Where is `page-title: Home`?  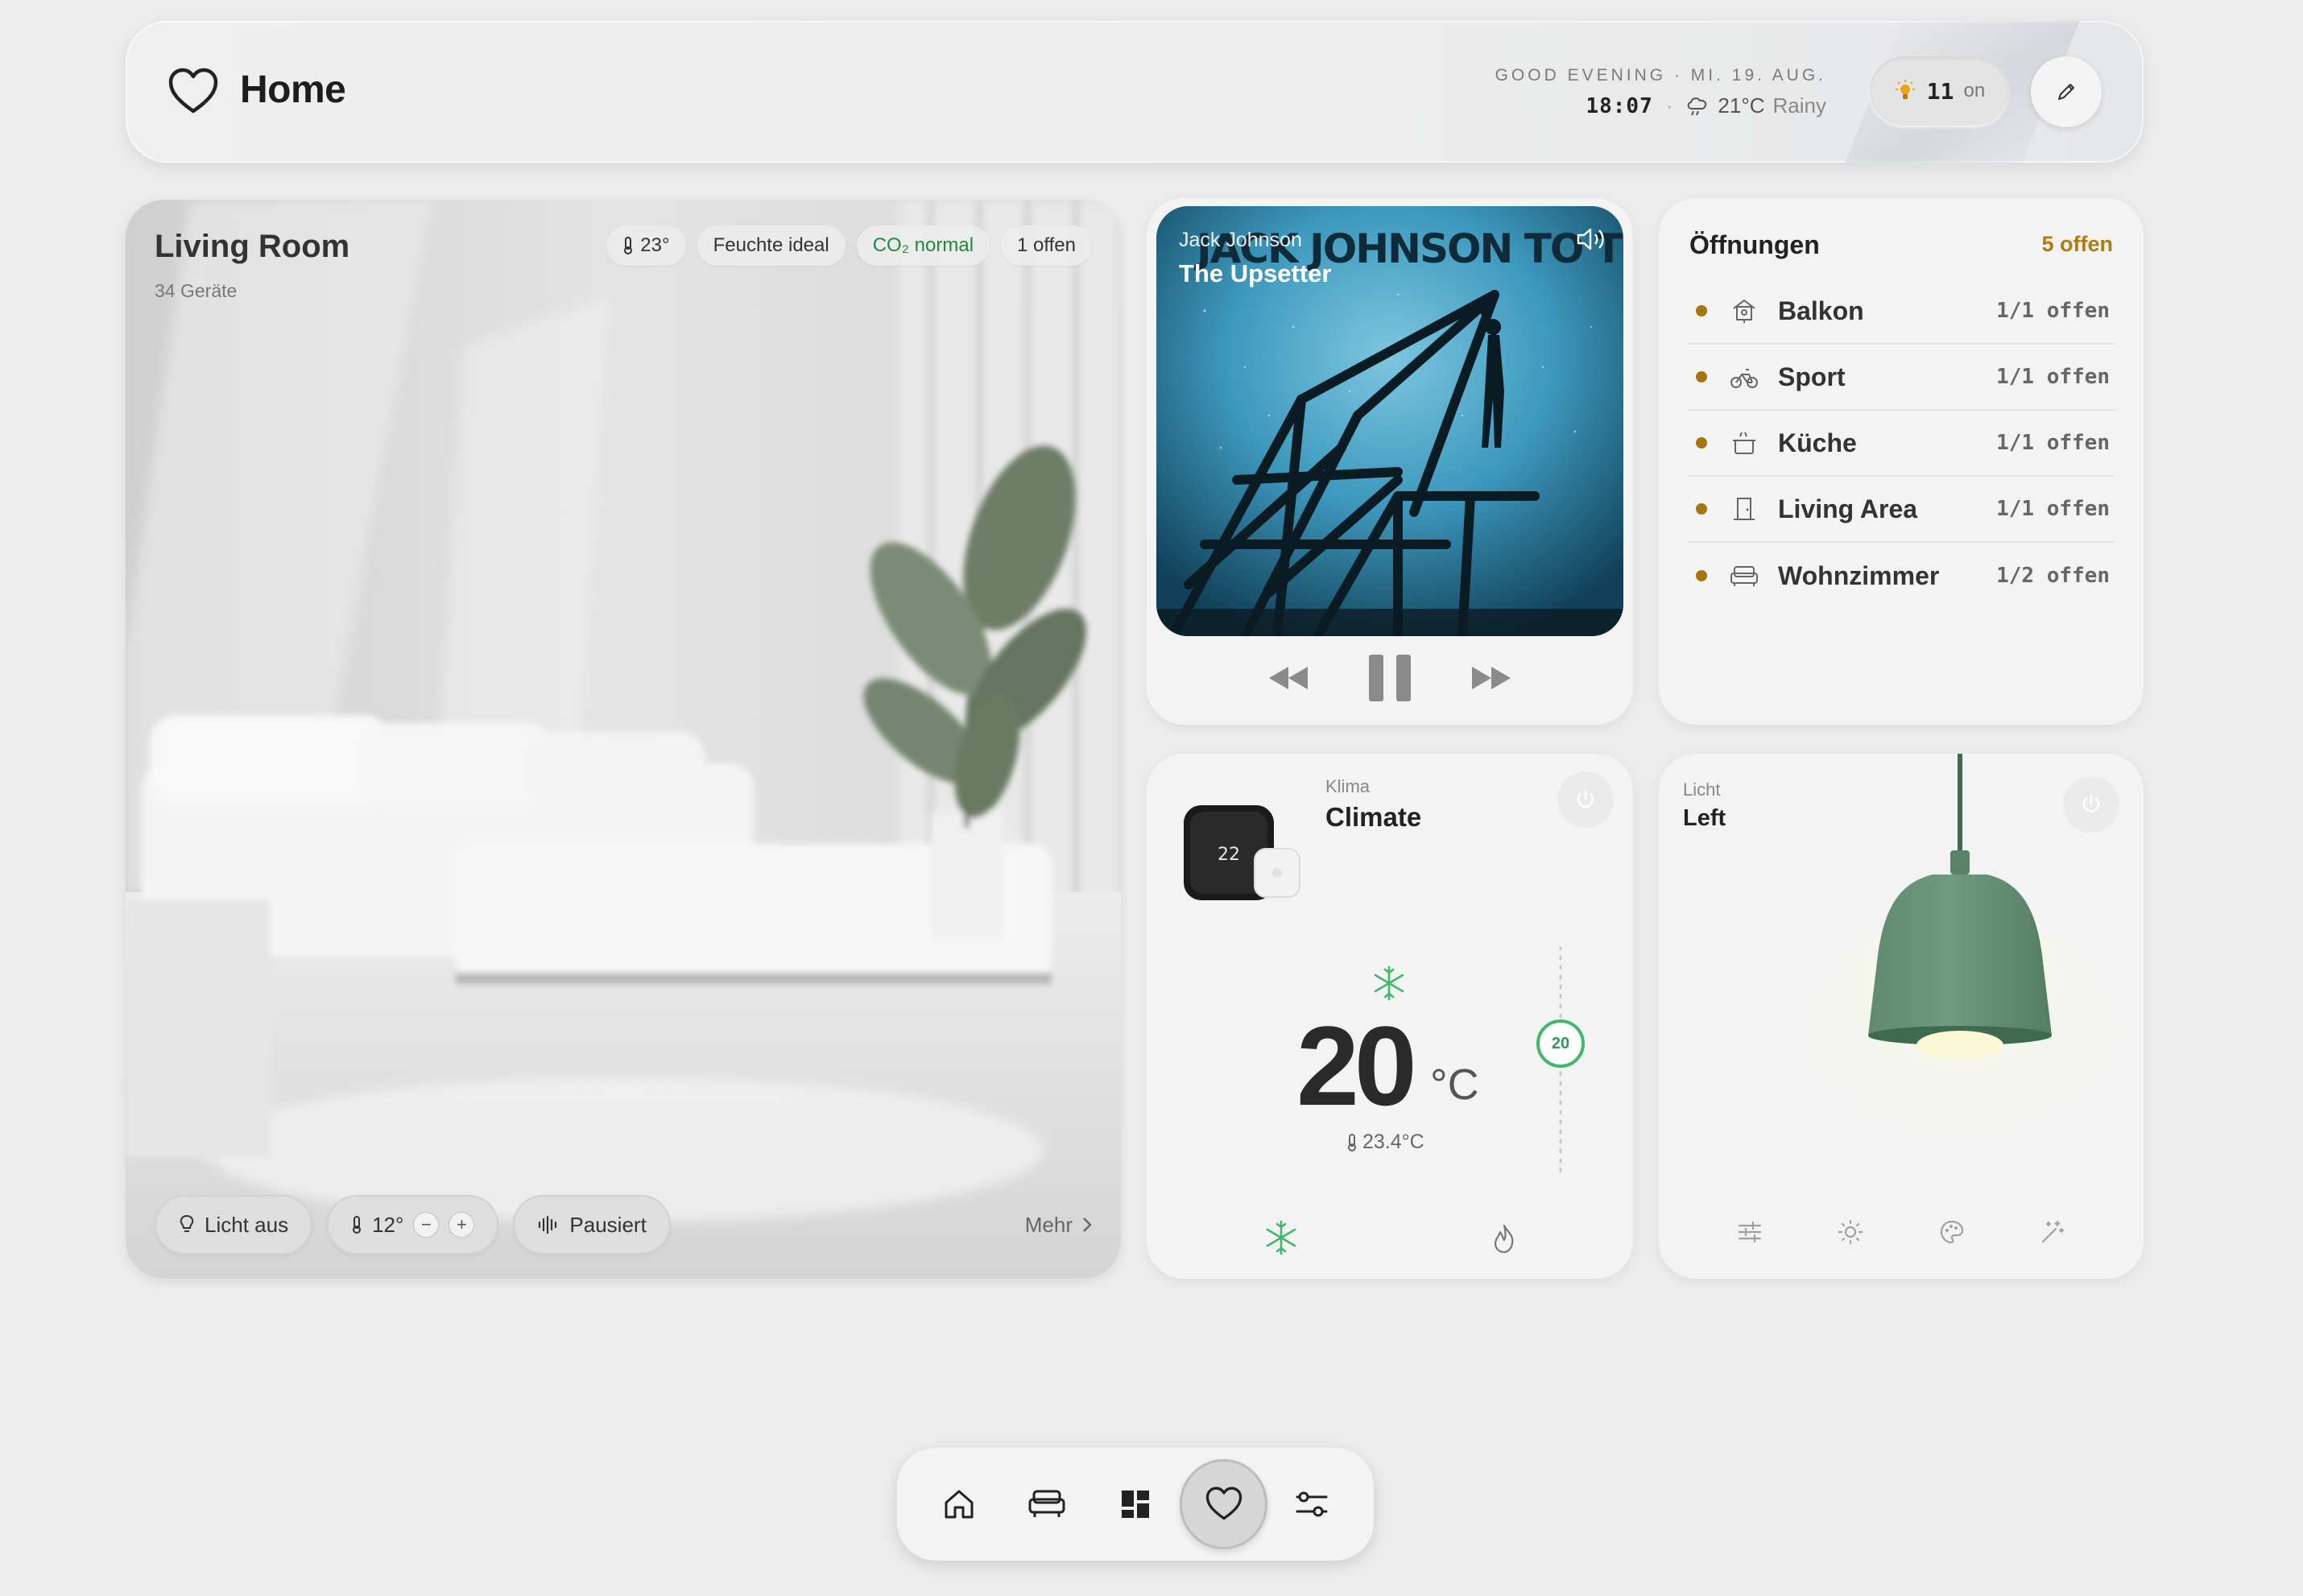
page-title: Home is located at coordinates (293, 89).